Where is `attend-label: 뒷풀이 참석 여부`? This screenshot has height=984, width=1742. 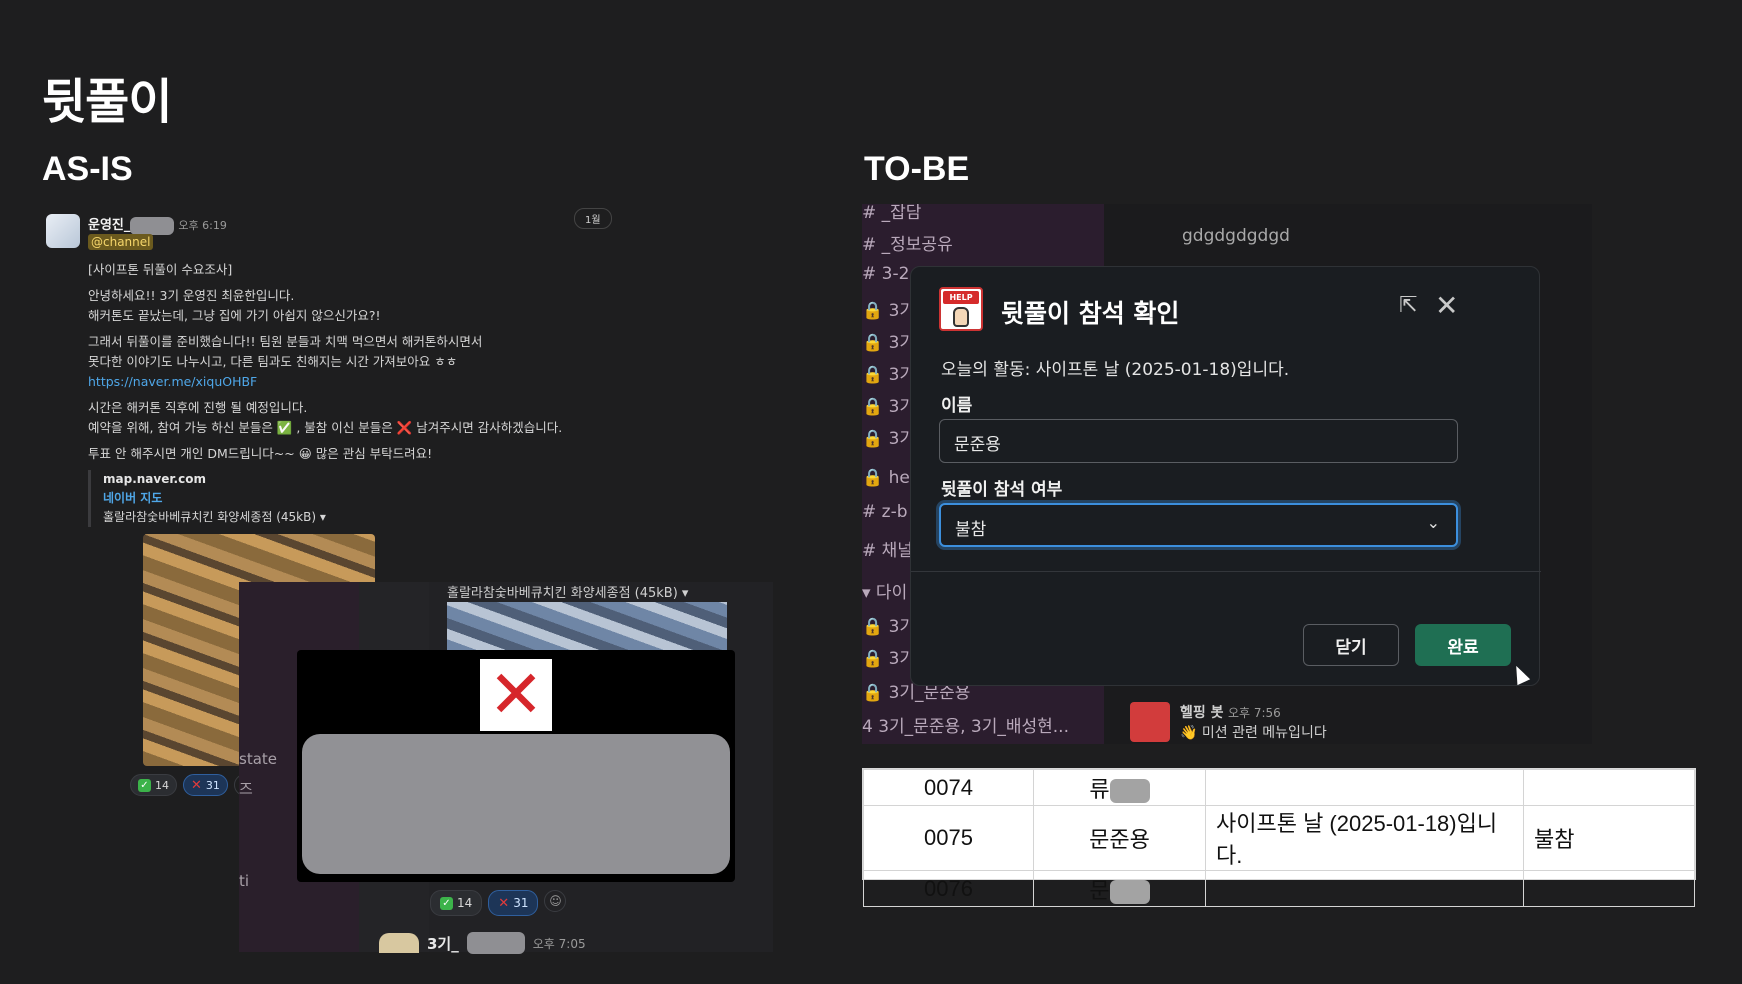
attend-label: 뒷풀이 참석 여부 is located at coordinates (1002, 490).